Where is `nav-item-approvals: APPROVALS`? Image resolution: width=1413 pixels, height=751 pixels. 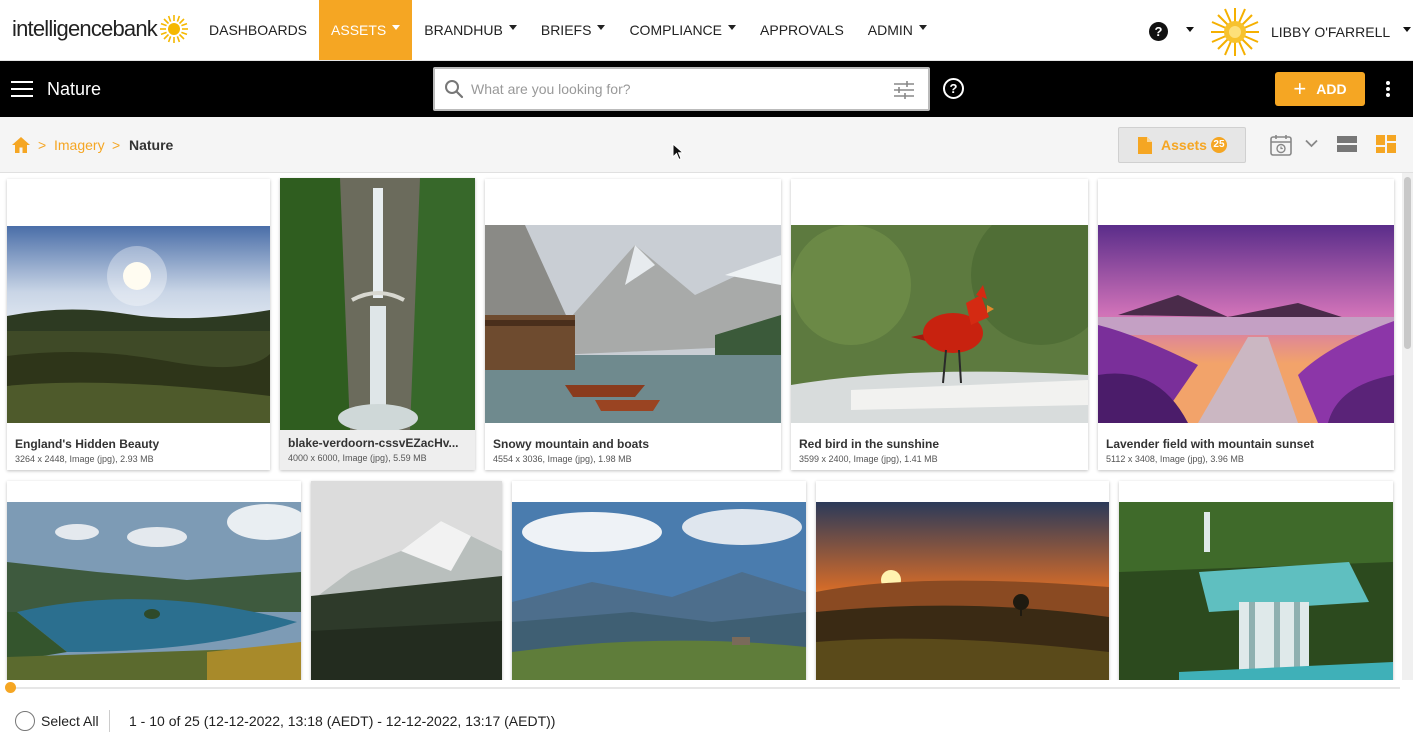 nav-item-approvals: APPROVALS is located at coordinates (802, 30).